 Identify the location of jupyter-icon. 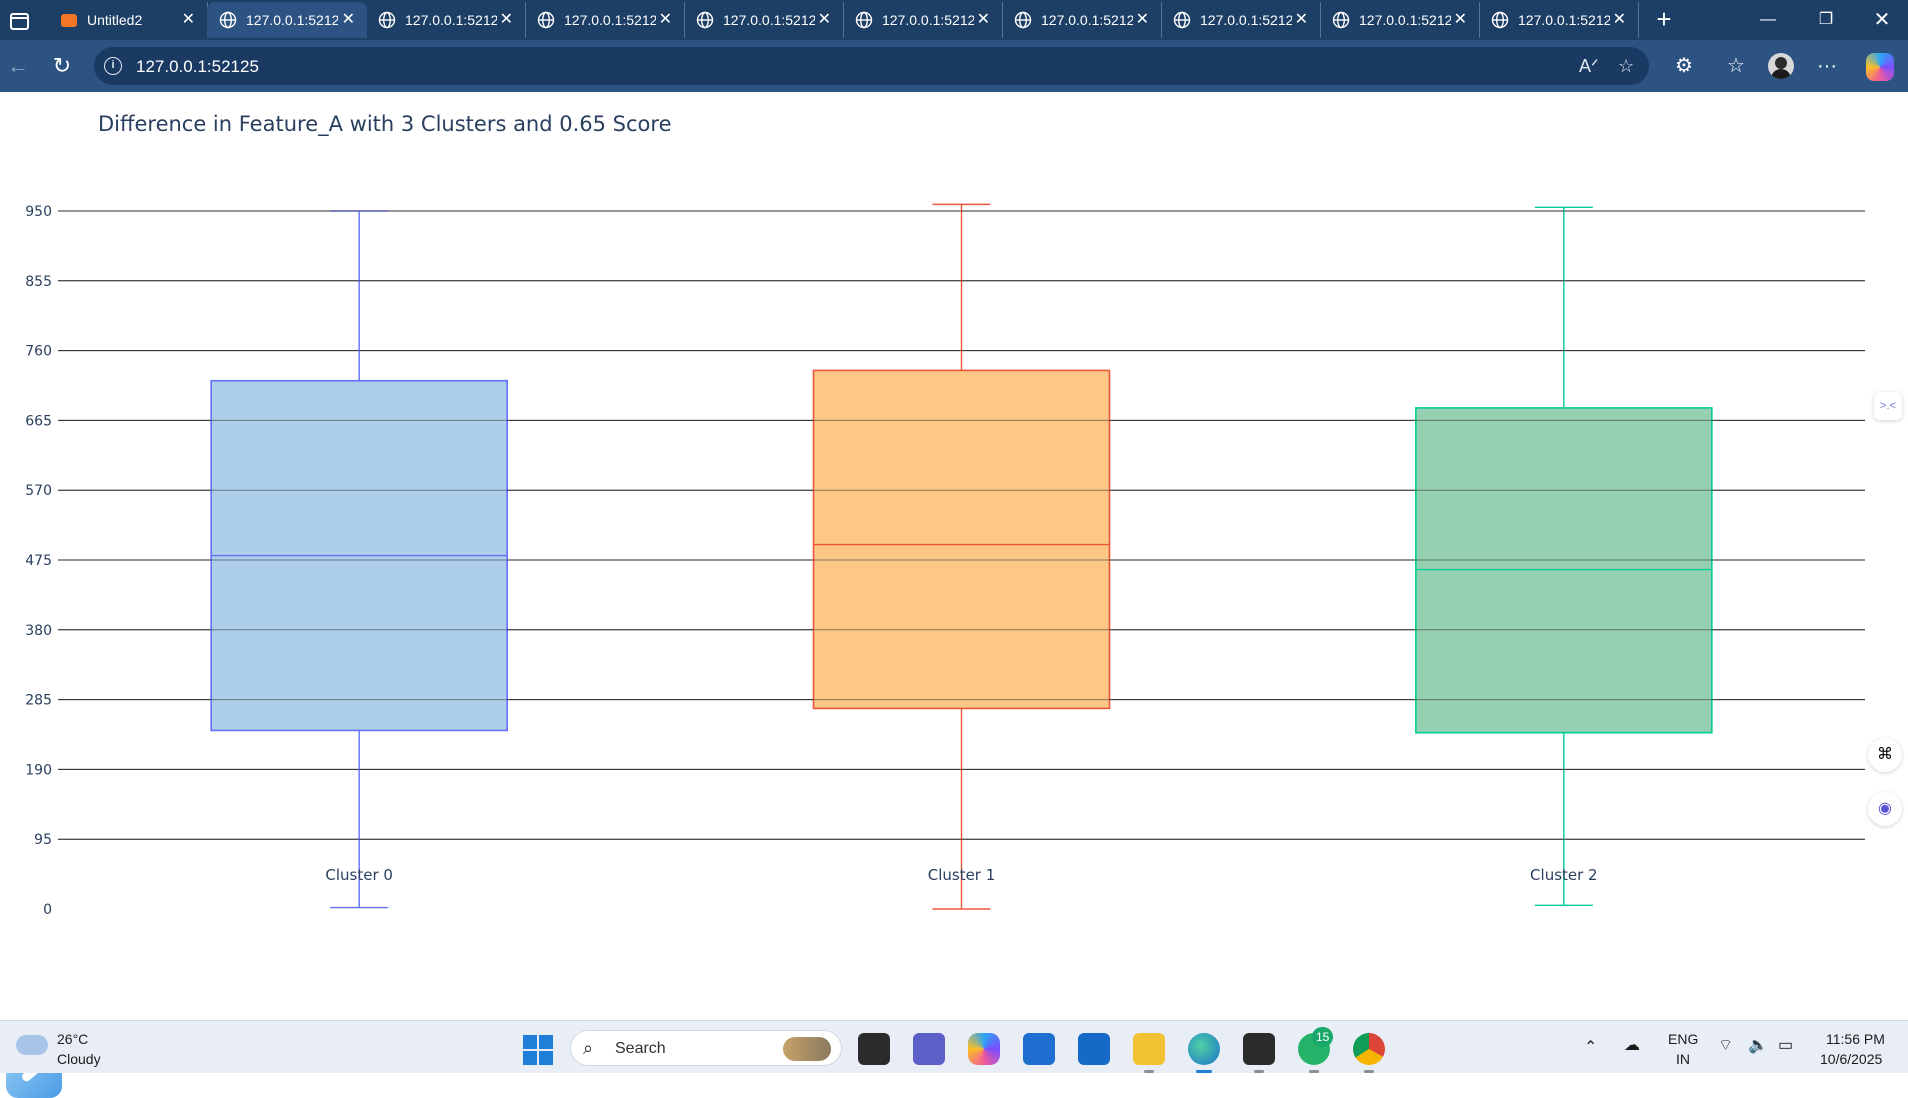
(69, 20).